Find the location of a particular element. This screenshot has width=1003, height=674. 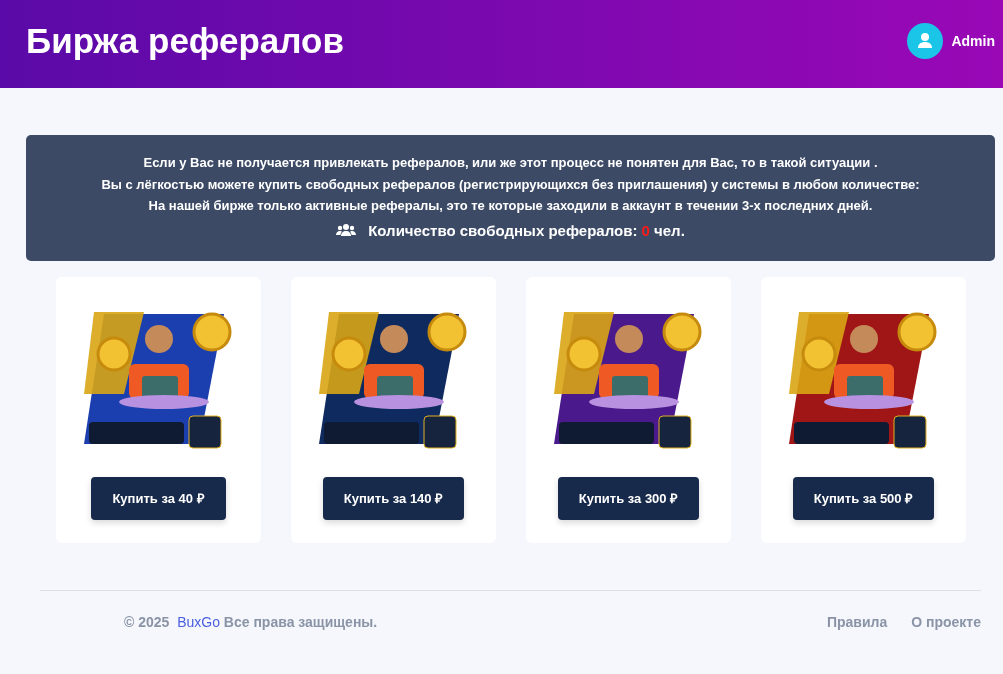

brand-link: BuxGo is located at coordinates (198, 621).